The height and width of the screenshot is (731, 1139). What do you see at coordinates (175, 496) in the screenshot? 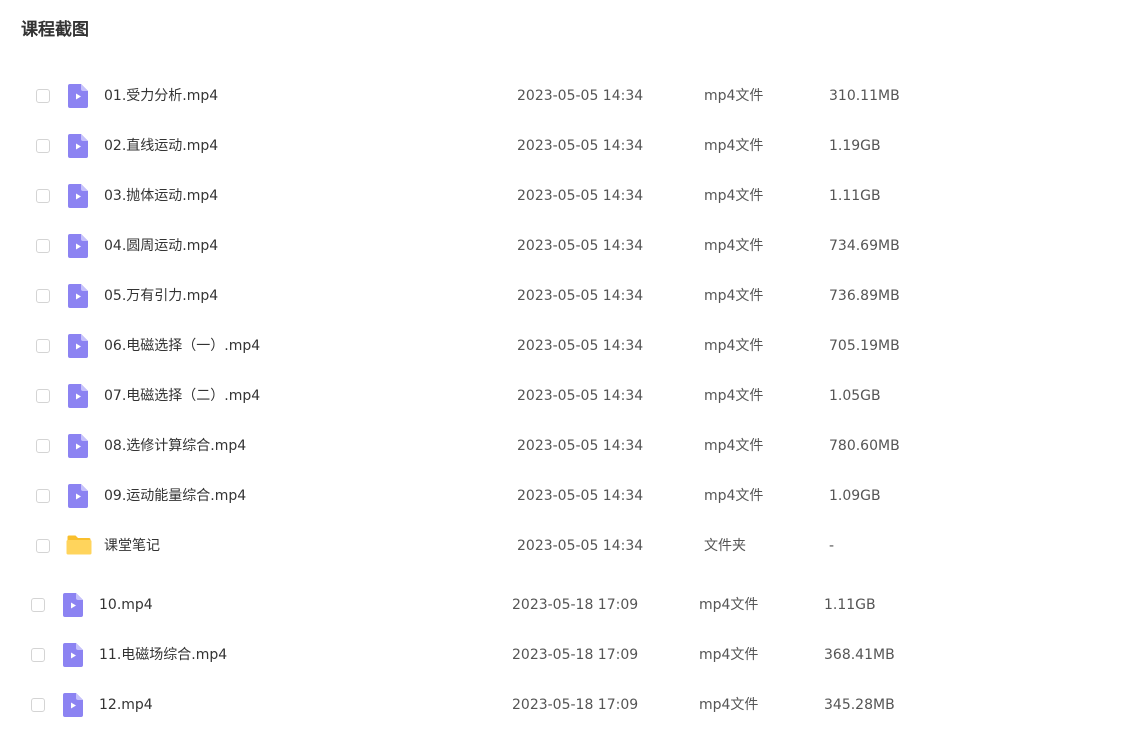
I see `file-name: 09.运动能量综合.mp4` at bounding box center [175, 496].